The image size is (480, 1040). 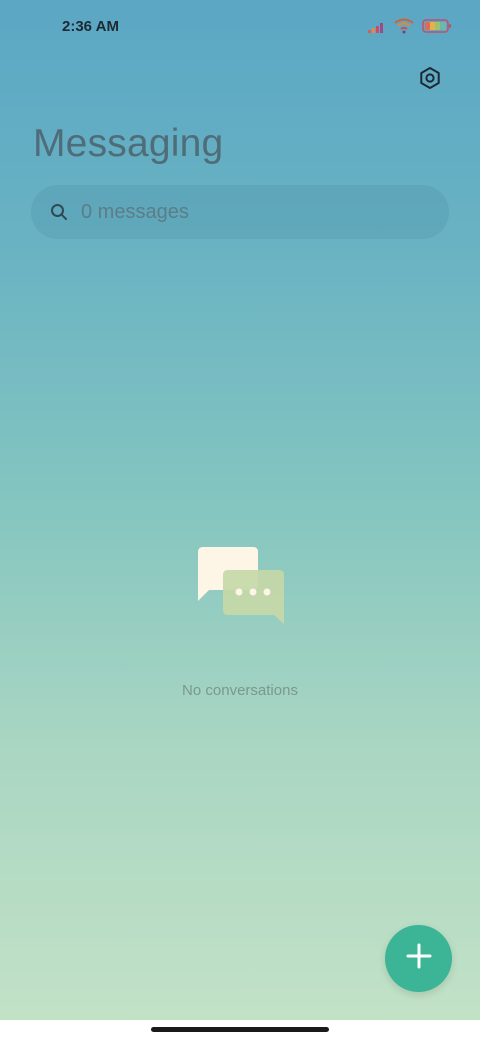 What do you see at coordinates (240, 690) in the screenshot?
I see `empty-state-text: No conversations` at bounding box center [240, 690].